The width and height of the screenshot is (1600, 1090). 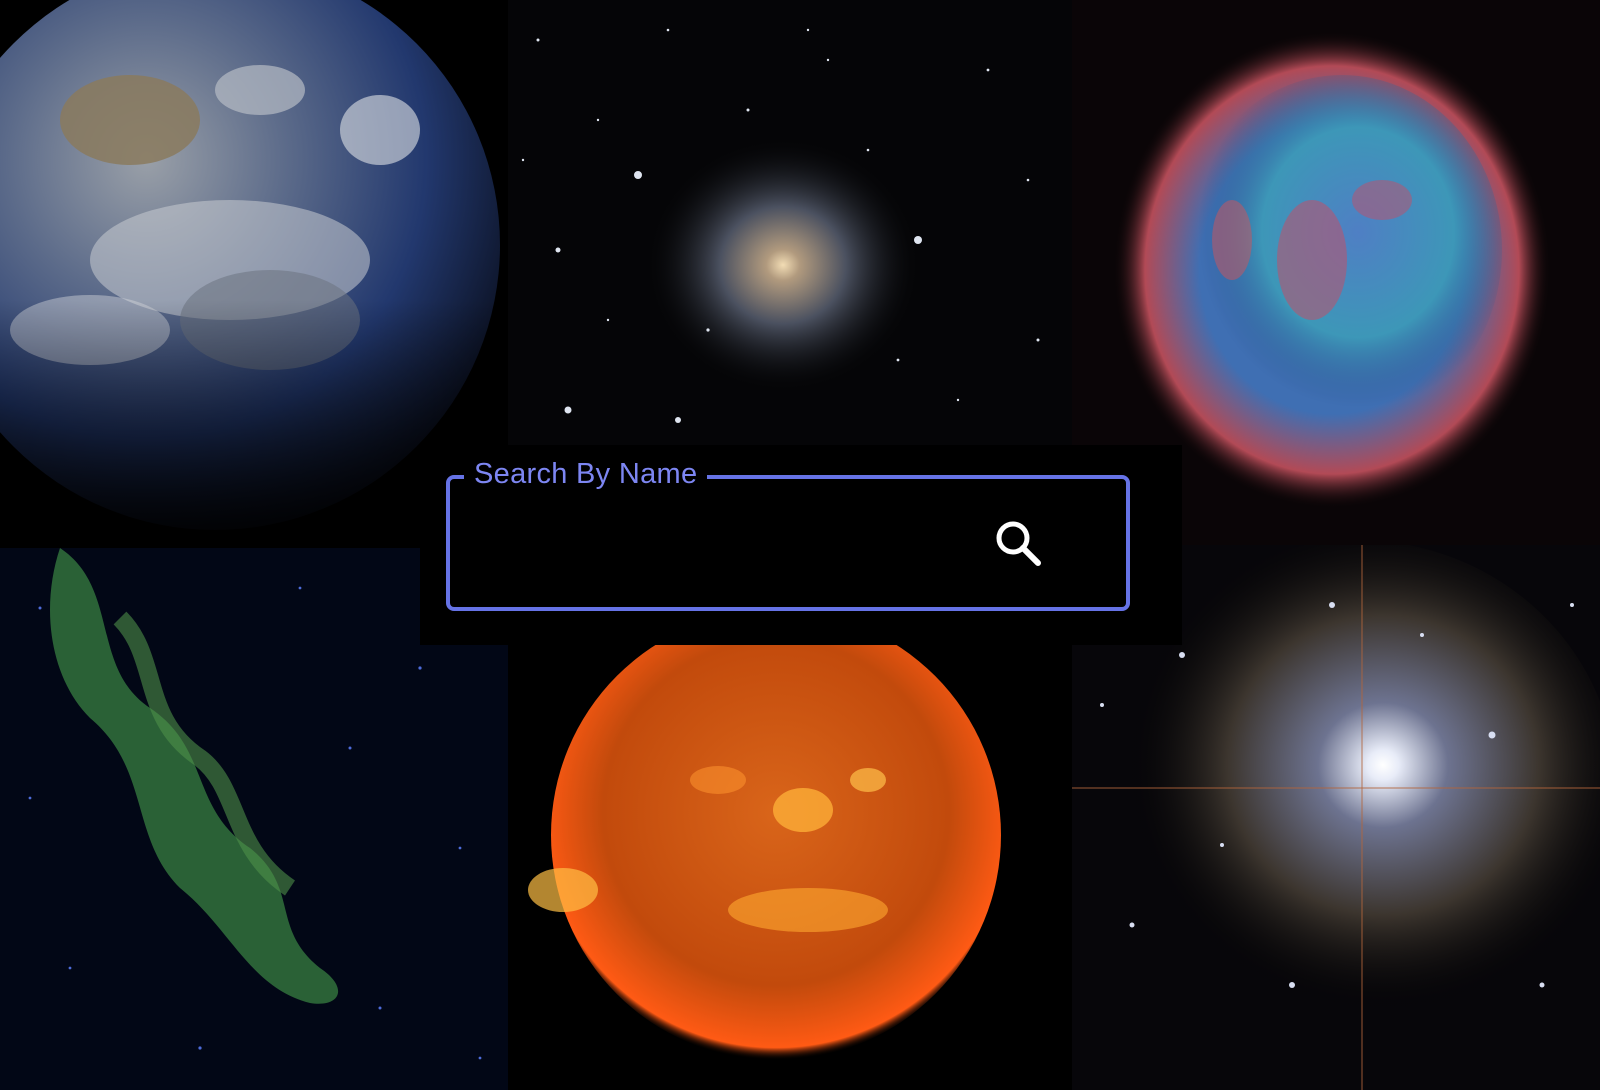 I want to click on search-button, so click(x=1019, y=544).